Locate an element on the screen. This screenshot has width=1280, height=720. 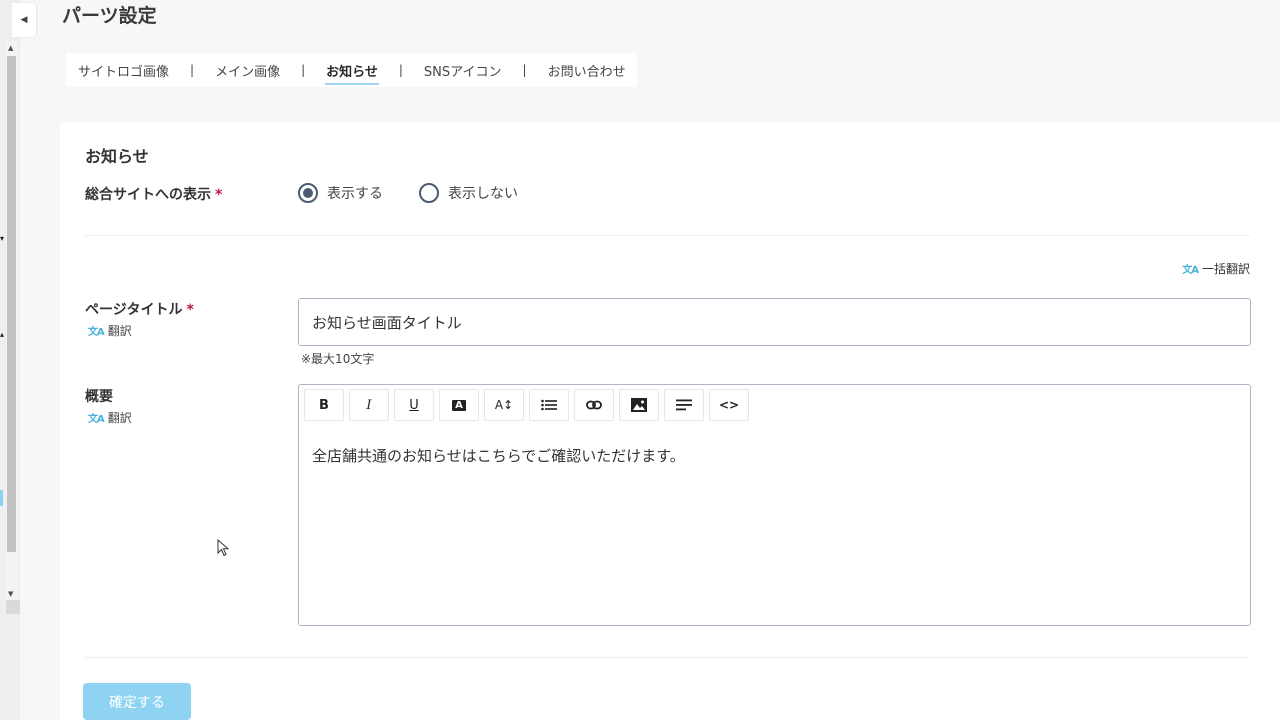
radio-unchecked-icon is located at coordinates (429, 193).